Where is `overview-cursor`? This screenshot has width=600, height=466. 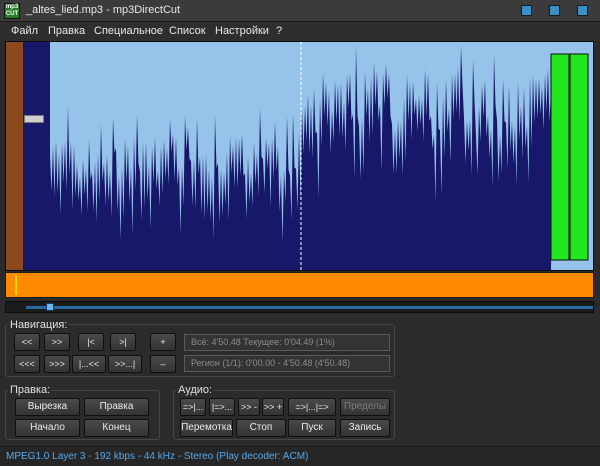 overview-cursor is located at coordinates (16, 285).